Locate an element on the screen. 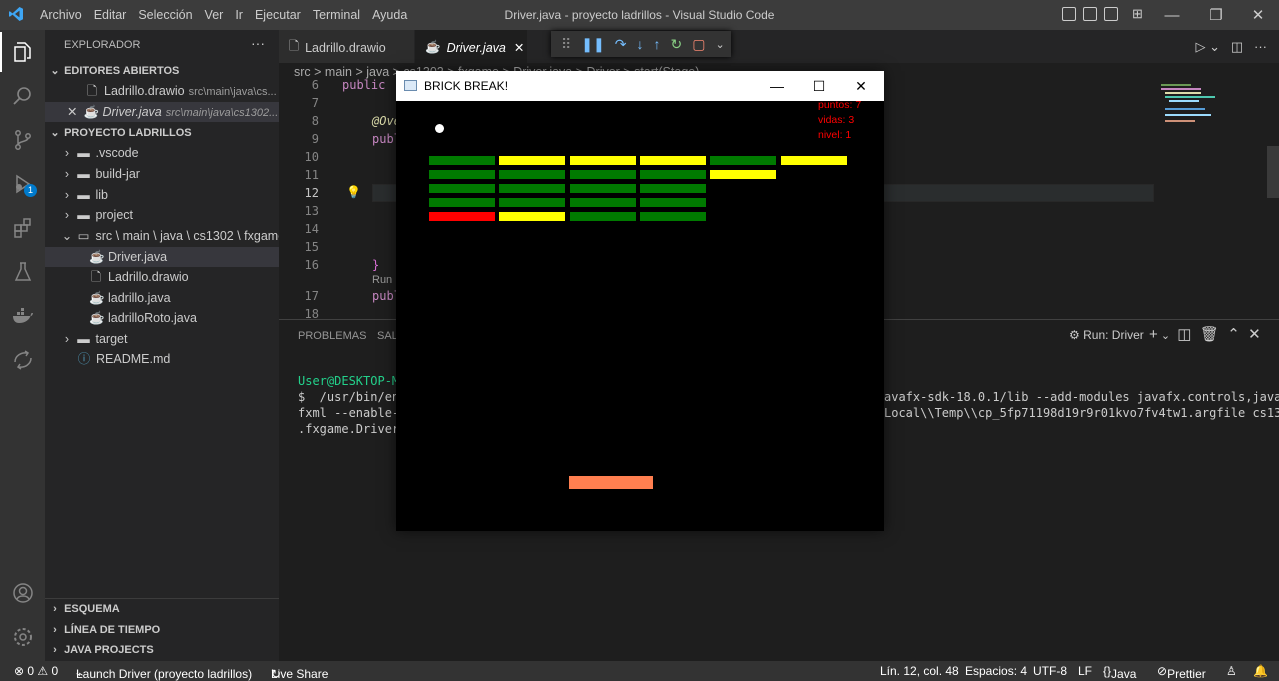 The image size is (1279, 681). debug-toolbar: ⠿ ❚❚ ↷ ↓ ↑ ↻ ▢ ⌄ is located at coordinates (641, 44).